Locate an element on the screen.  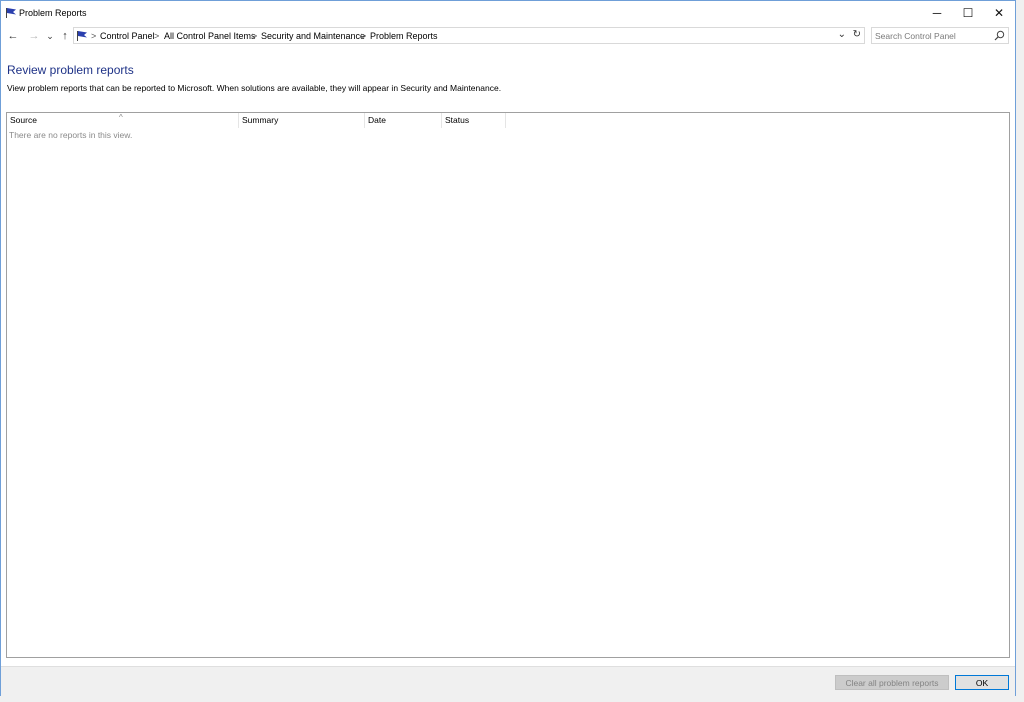
breadcrumb-problem-reports: Problem Reports is located at coordinates (404, 36).